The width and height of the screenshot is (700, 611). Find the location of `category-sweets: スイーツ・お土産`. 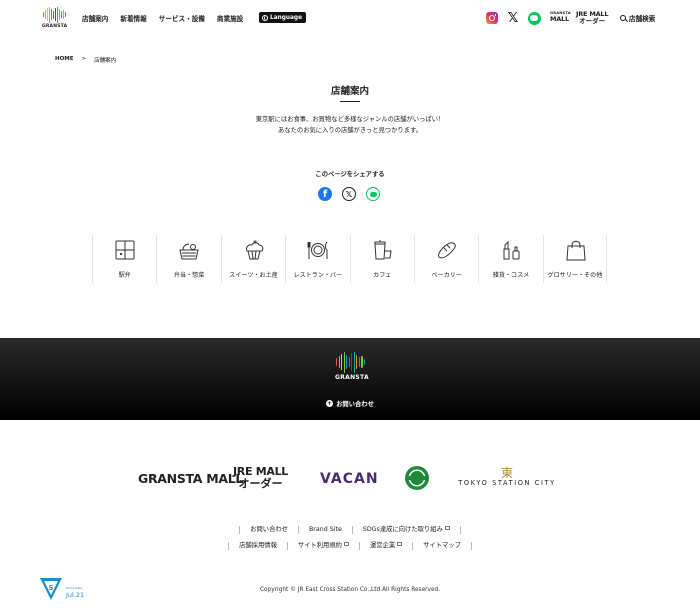

category-sweets: スイーツ・お土産 is located at coordinates (252, 259).